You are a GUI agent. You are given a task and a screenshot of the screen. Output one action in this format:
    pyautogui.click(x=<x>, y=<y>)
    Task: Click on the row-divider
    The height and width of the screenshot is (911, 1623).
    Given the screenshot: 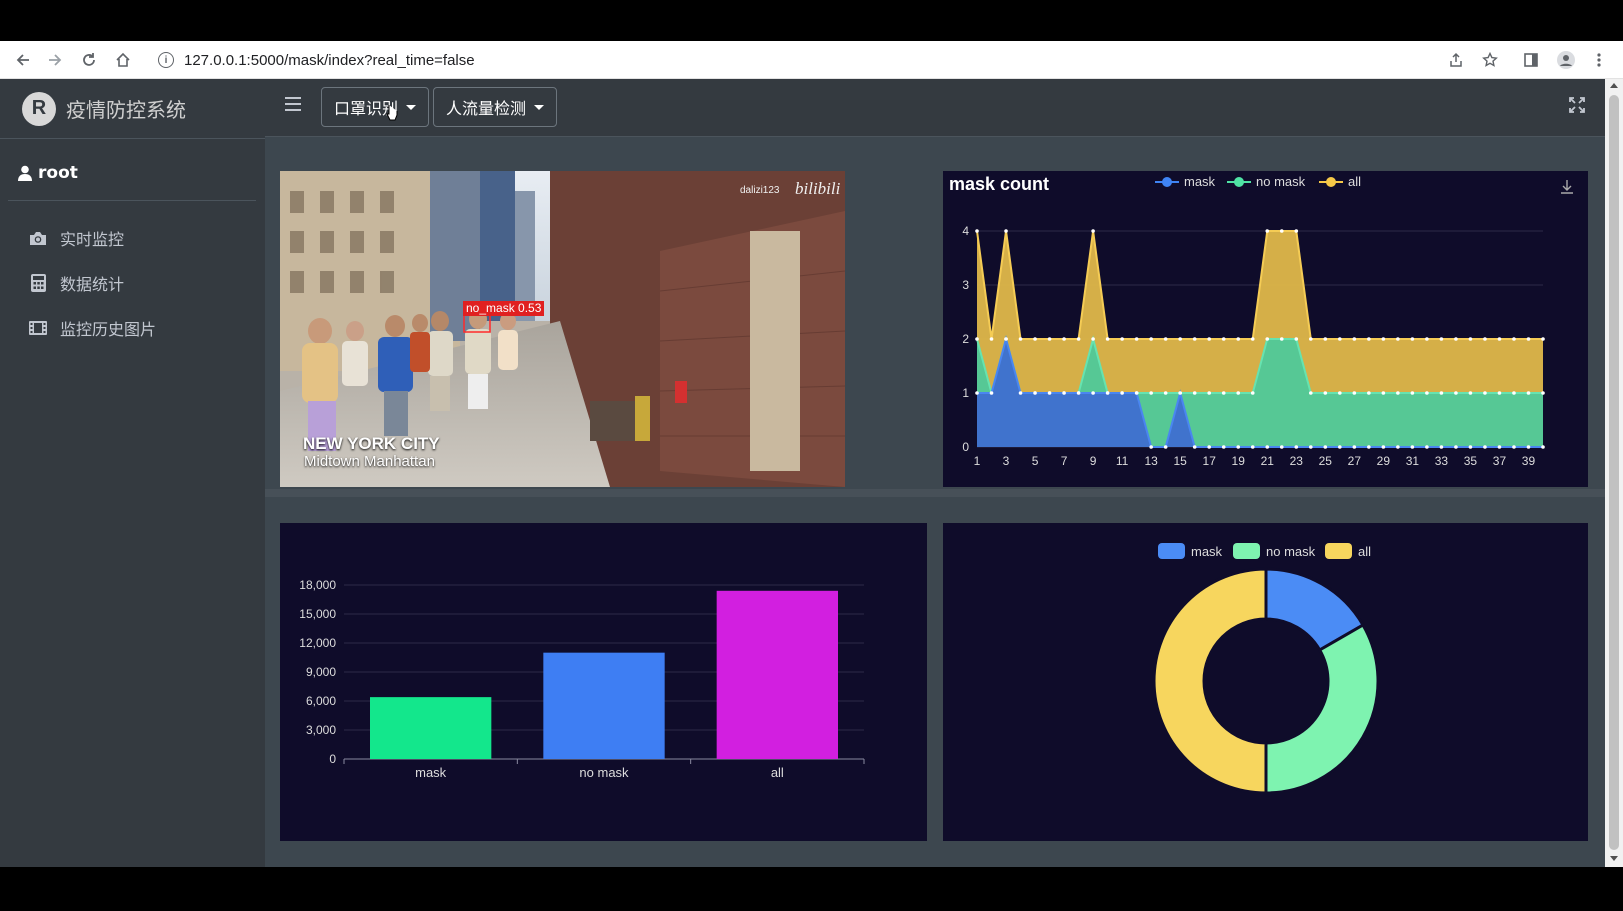 What is the action you would take?
    pyautogui.click(x=935, y=493)
    